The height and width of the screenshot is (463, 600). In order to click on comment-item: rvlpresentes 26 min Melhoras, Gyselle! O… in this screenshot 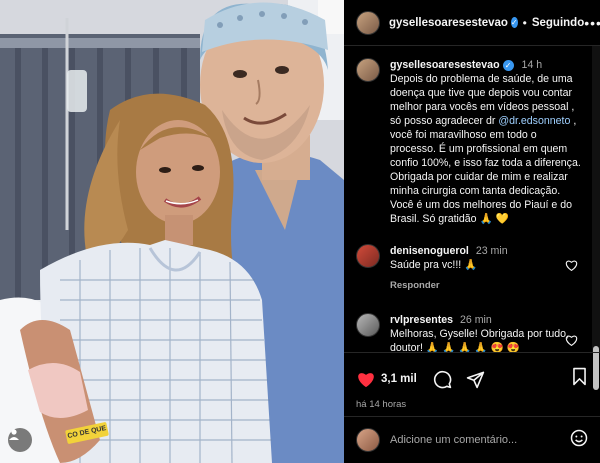, I will do `click(468, 332)`.